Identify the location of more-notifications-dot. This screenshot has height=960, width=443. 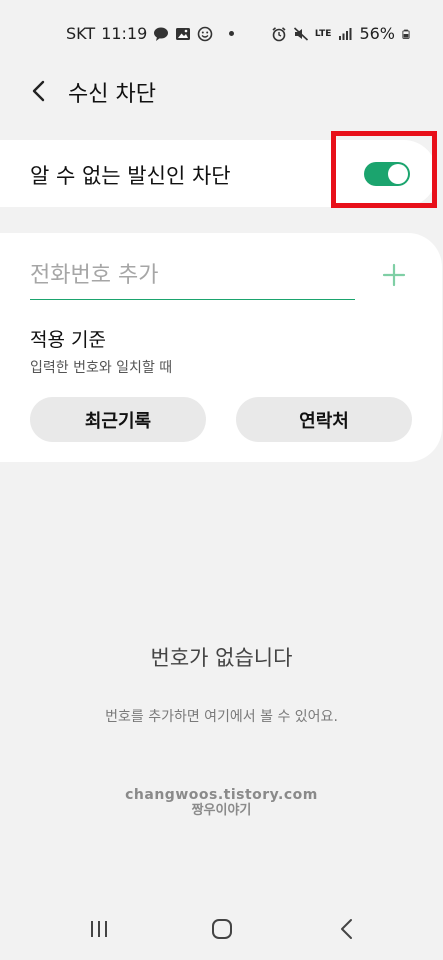
(232, 33).